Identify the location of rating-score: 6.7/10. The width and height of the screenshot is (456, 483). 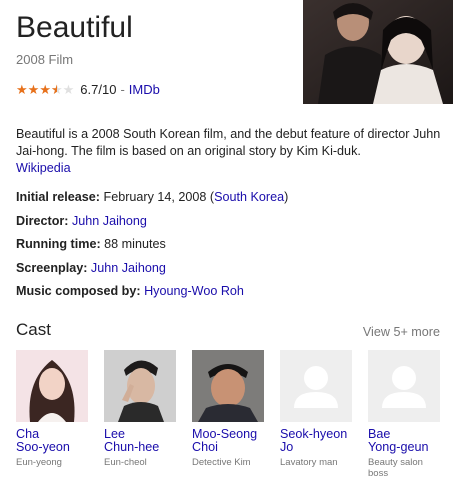
(98, 89).